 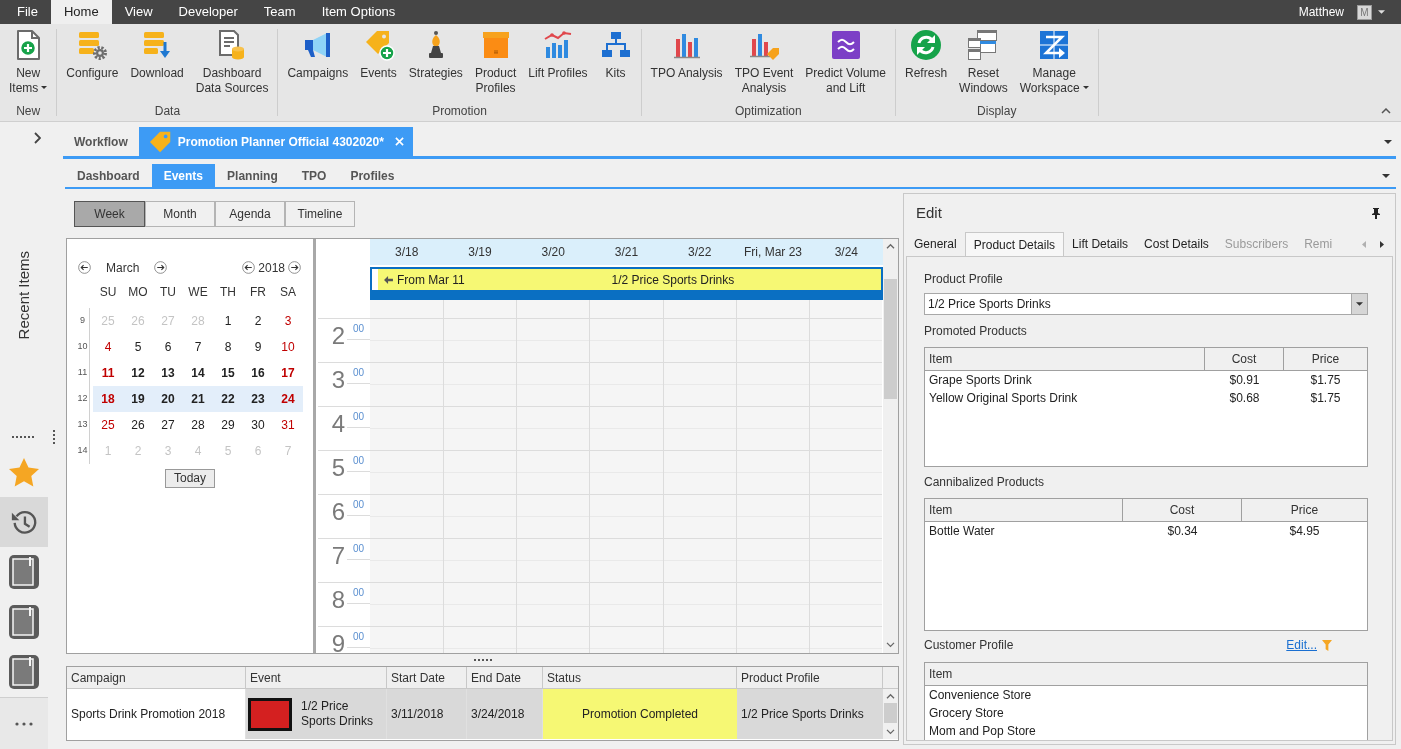 I want to click on column-header: Status, so click(x=640, y=678).